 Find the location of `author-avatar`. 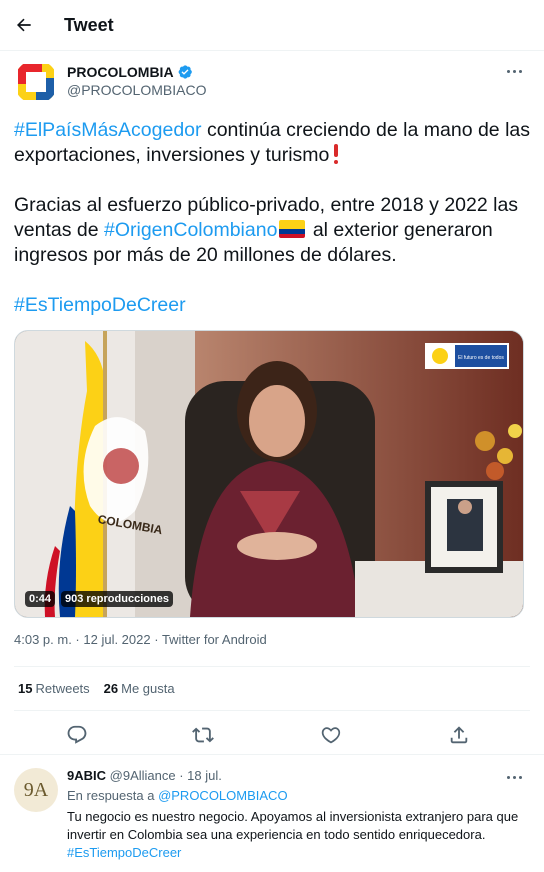

author-avatar is located at coordinates (36, 82).